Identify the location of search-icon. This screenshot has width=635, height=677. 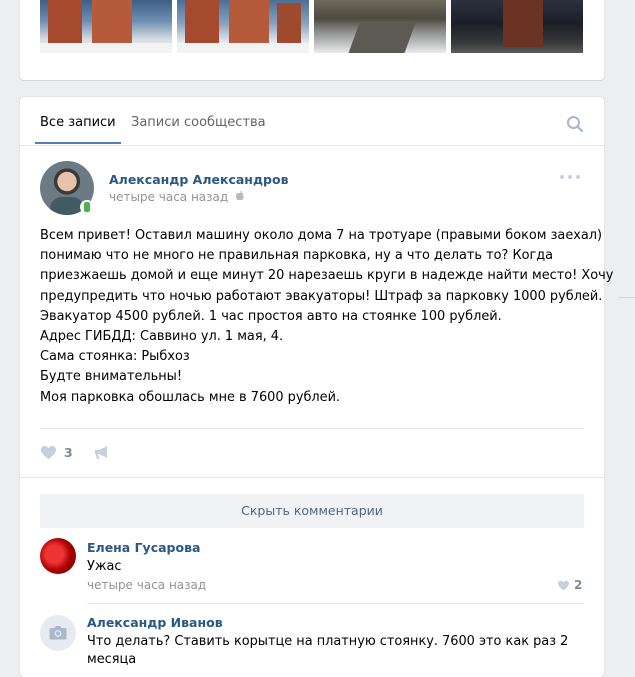
(575, 124).